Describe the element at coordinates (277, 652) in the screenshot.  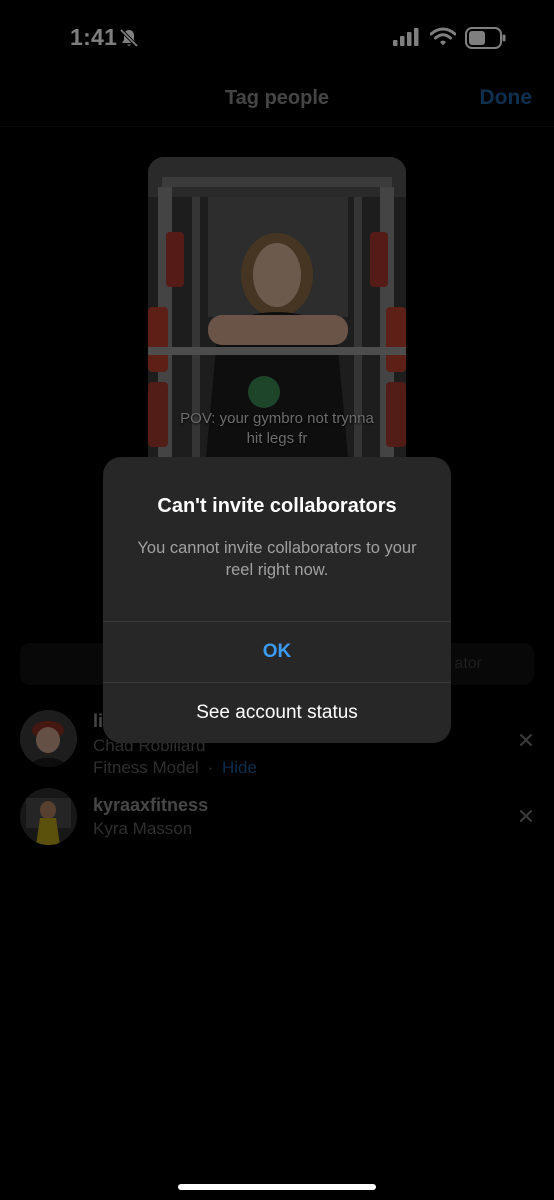
I see `ok-button: OK` at that location.